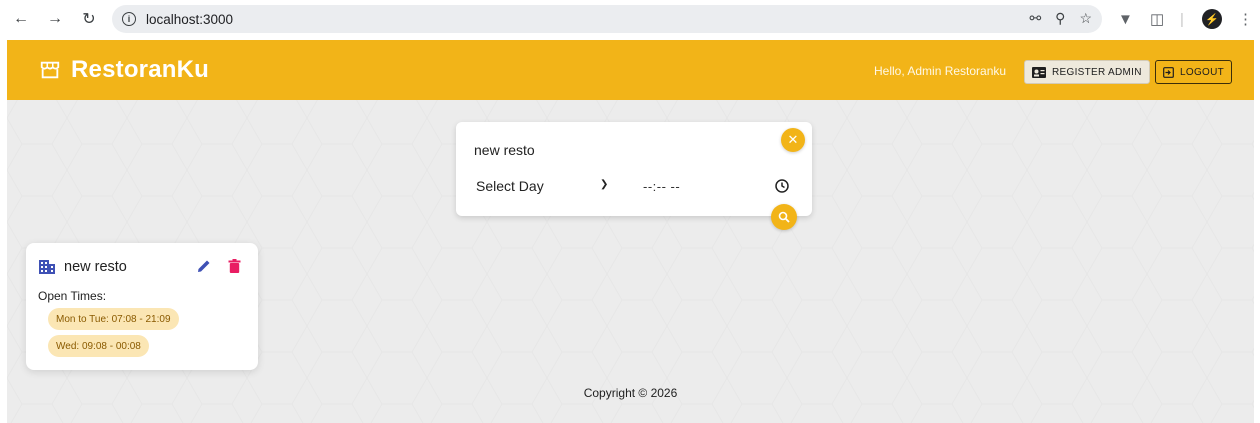 The image size is (1260, 423). Describe the element at coordinates (940, 71) in the screenshot. I see `greeting-text: Hello, Admin Restoranku` at that location.